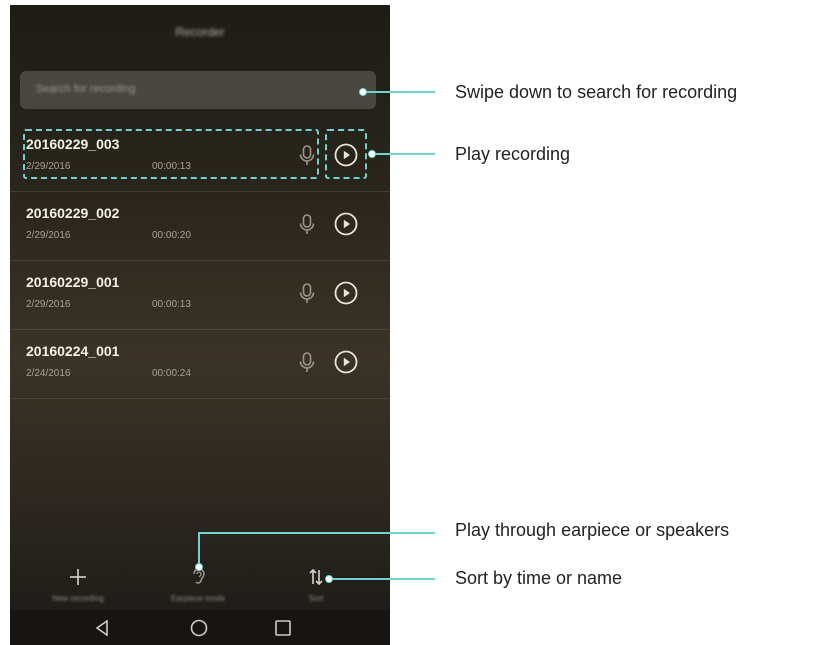 This screenshot has width=834, height=645. What do you see at coordinates (372, 154) in the screenshot?
I see `play-callout-dot` at bounding box center [372, 154].